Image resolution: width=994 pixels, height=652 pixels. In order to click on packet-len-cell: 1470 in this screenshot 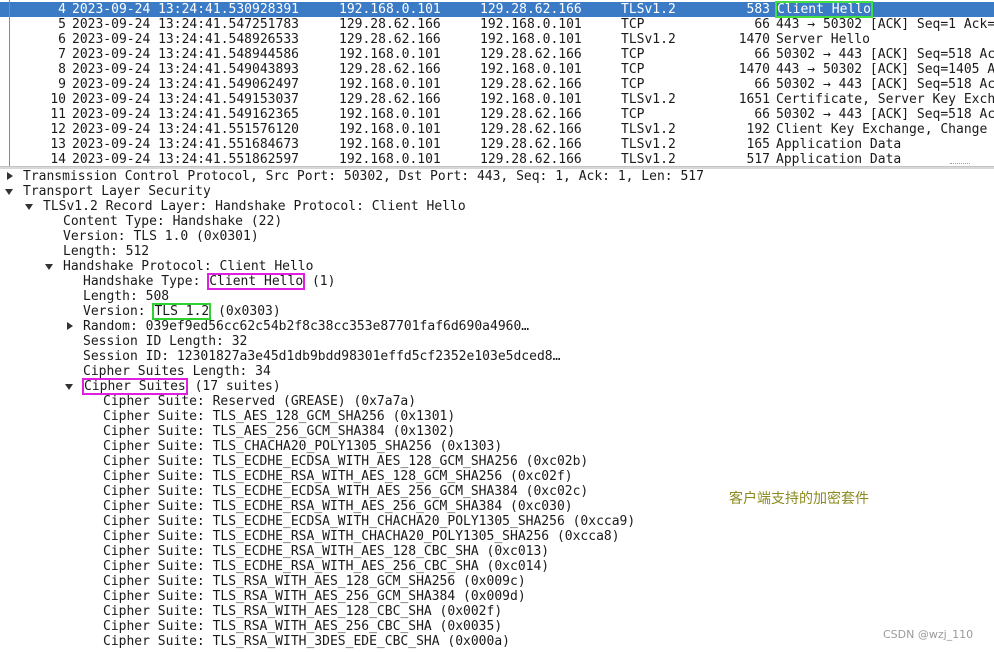, I will do `click(754, 39)`.